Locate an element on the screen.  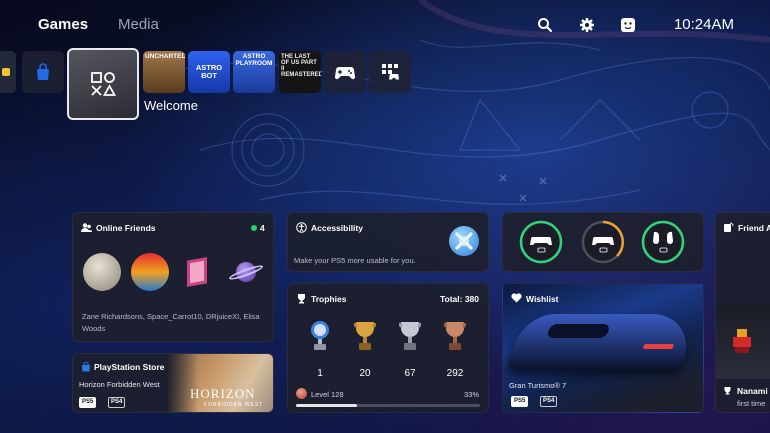
online-friends-title: Online Friends is located at coordinates (126, 228).